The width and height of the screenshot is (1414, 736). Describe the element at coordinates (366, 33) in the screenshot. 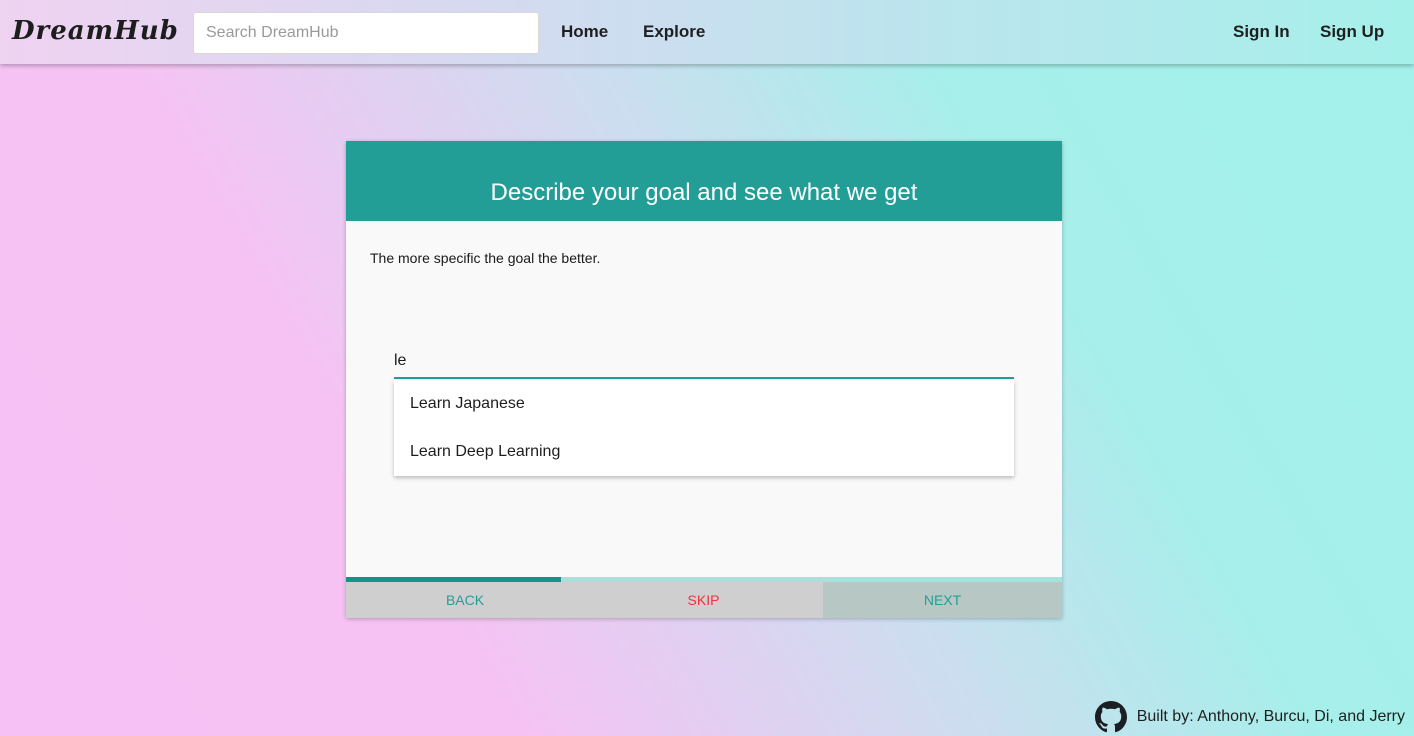

I see `search-input` at that location.